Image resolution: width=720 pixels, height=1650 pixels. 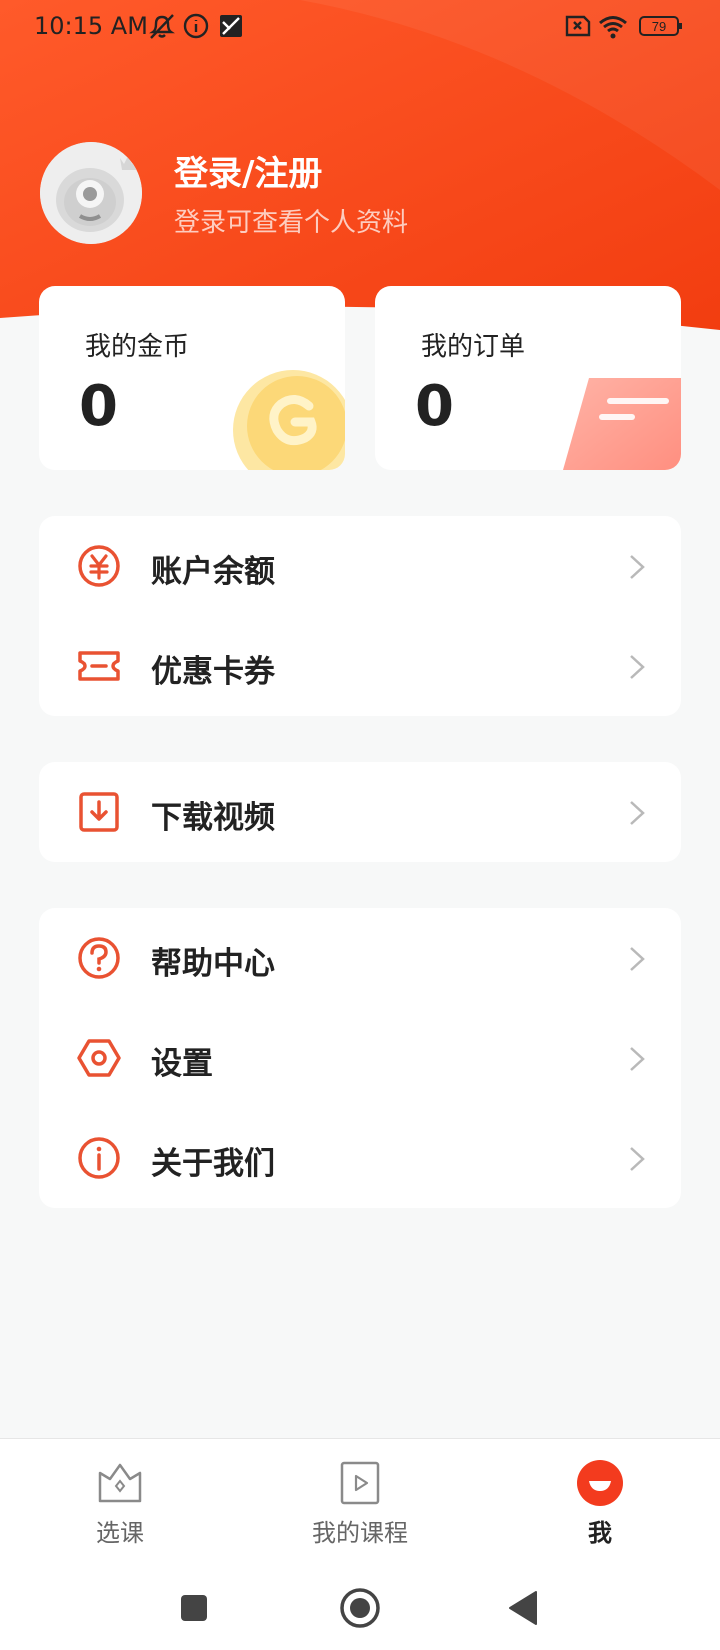 What do you see at coordinates (192, 378) in the screenshot?
I see `my-coins-card: 我的金币 0` at bounding box center [192, 378].